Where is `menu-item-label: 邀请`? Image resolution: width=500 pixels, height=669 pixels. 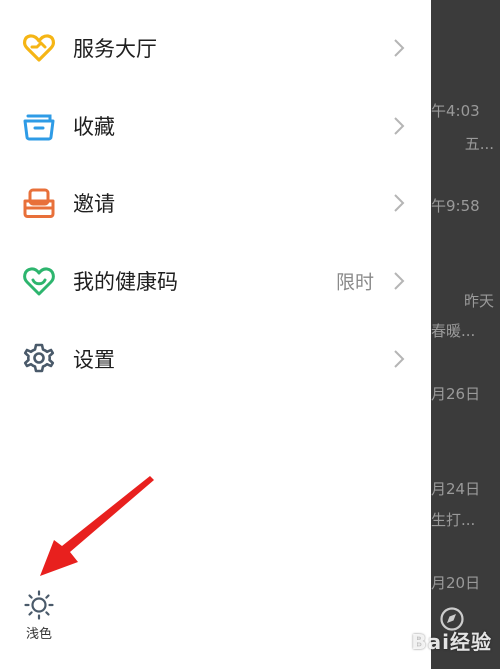 menu-item-label: 邀请 is located at coordinates (94, 204).